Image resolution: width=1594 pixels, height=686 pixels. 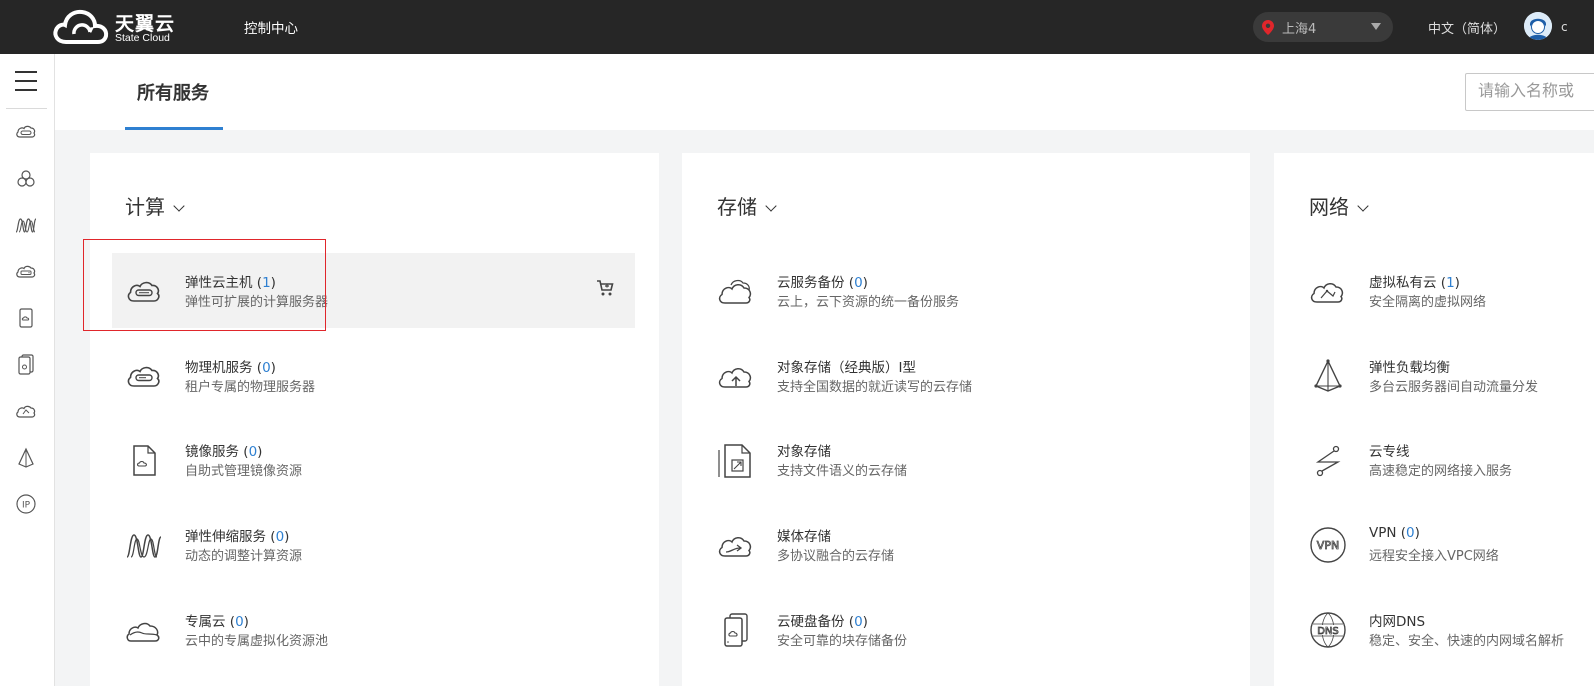 What do you see at coordinates (811, 622) in the screenshot?
I see `service-name-text: 云硬盘备份` at bounding box center [811, 622].